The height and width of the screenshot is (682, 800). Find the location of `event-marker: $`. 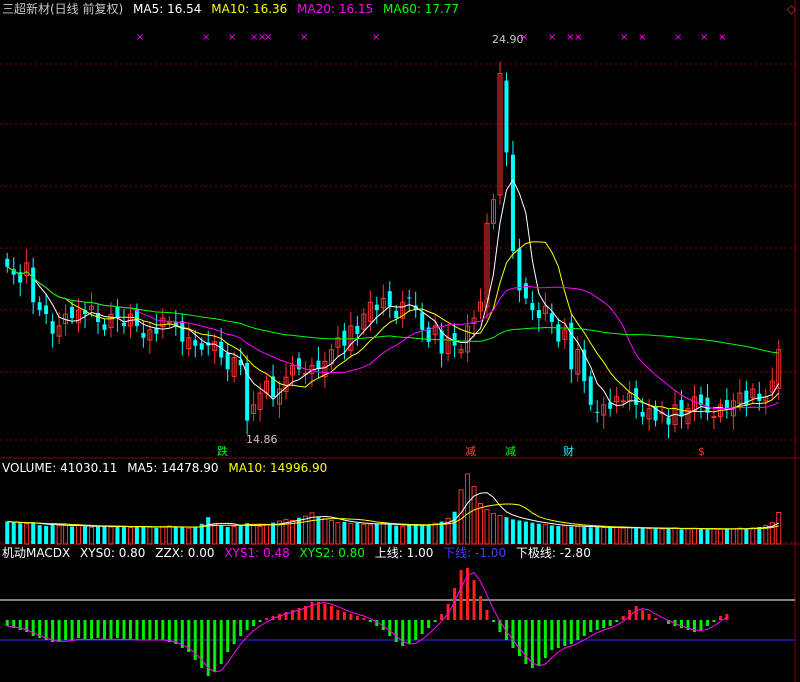

event-marker: $ is located at coordinates (701, 452).